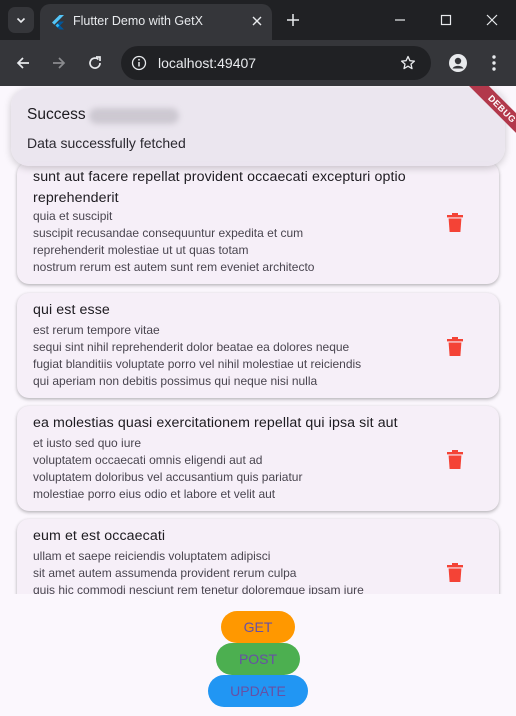 The image size is (516, 716). Describe the element at coordinates (258, 627) in the screenshot. I see `get-button: GET` at that location.